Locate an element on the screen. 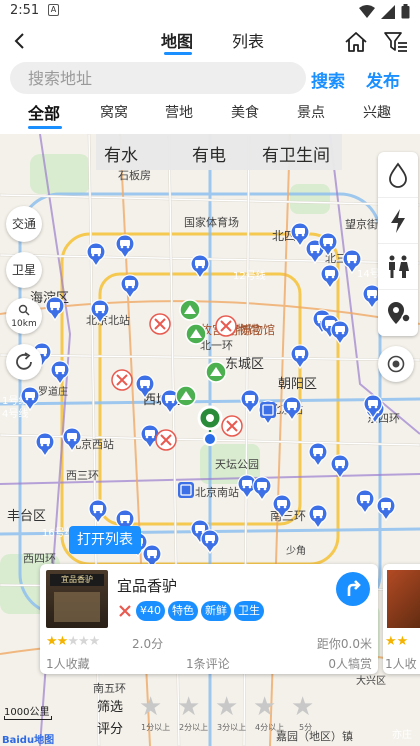 Image resolution: width=420 pixels, height=746 pixels. poi-reward-count: 0人犒赏 is located at coordinates (350, 664).